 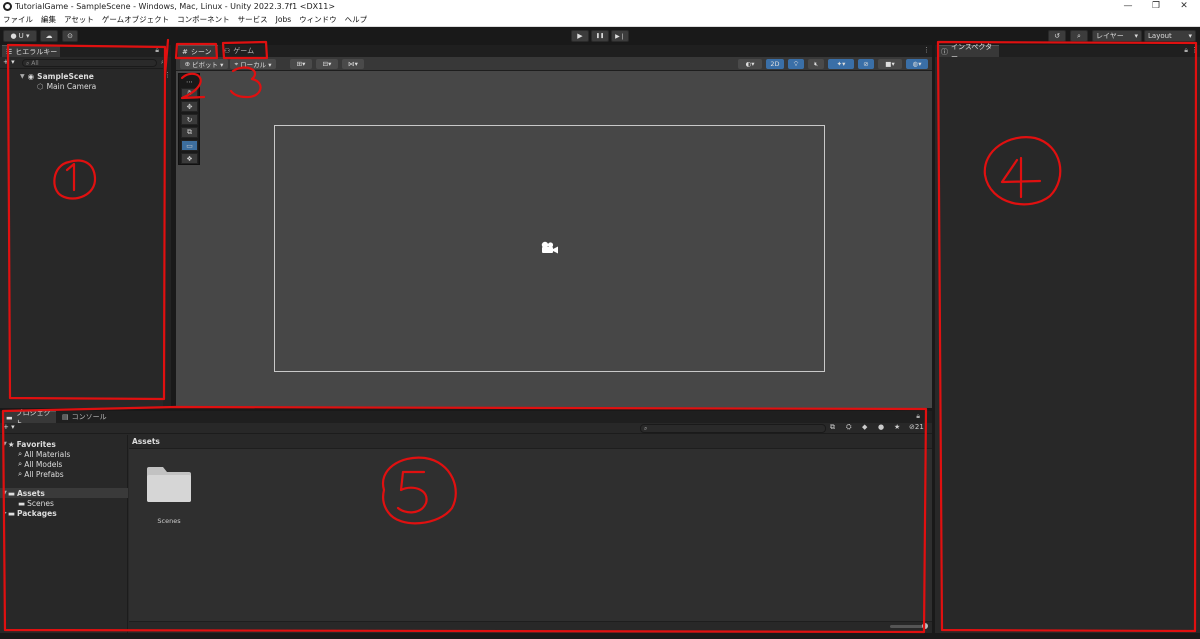 I want to click on tab-scene: # シーン, so click(x=198, y=51).